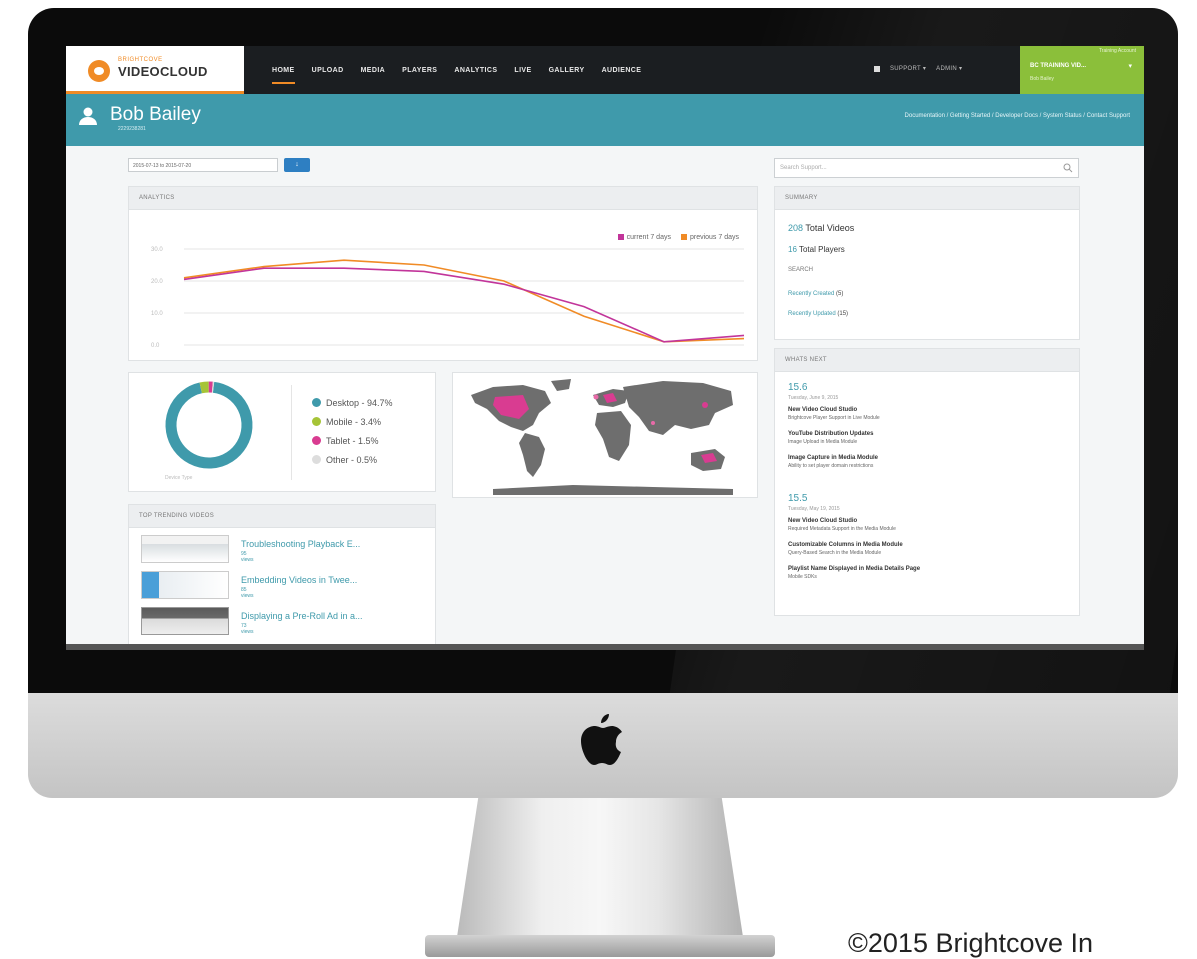 The height and width of the screenshot is (959, 1197). I want to click on y-tick-label: 10.0, so click(157, 314).